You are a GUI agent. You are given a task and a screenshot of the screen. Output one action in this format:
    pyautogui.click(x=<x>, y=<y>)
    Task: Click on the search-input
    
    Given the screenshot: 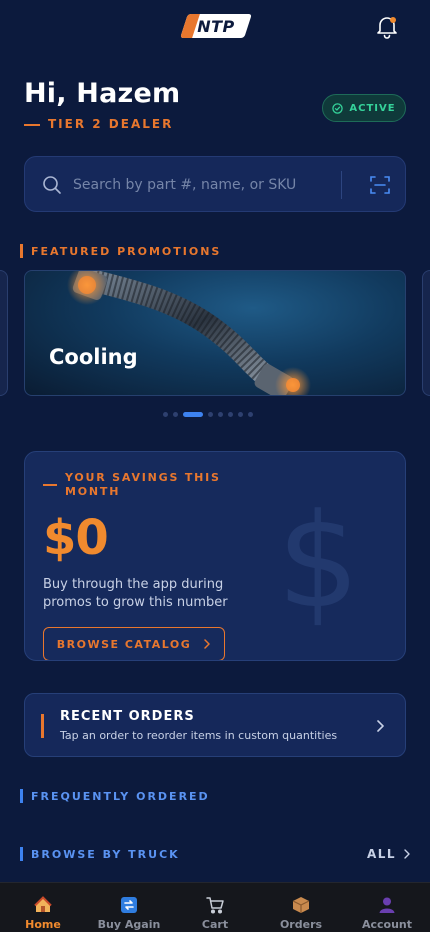 What is the action you would take?
    pyautogui.click(x=208, y=185)
    